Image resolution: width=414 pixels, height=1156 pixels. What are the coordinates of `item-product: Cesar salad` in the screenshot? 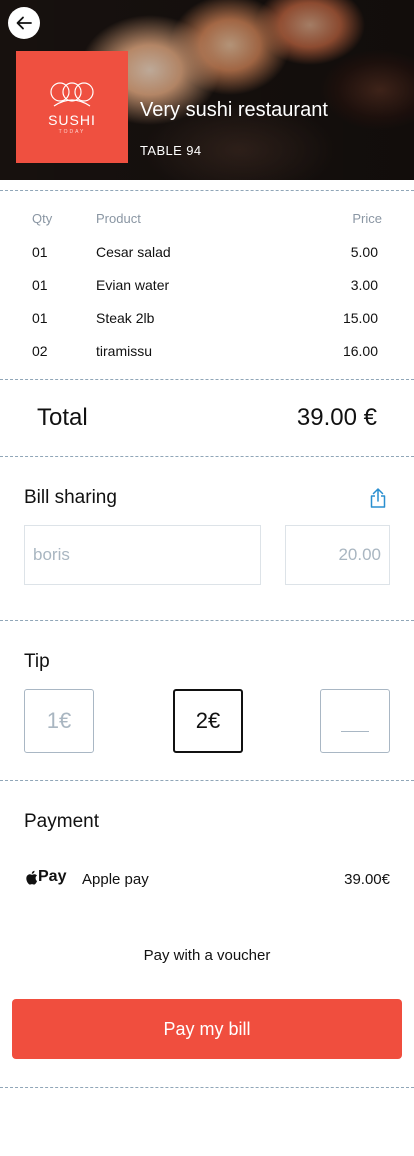 It's located at (133, 252).